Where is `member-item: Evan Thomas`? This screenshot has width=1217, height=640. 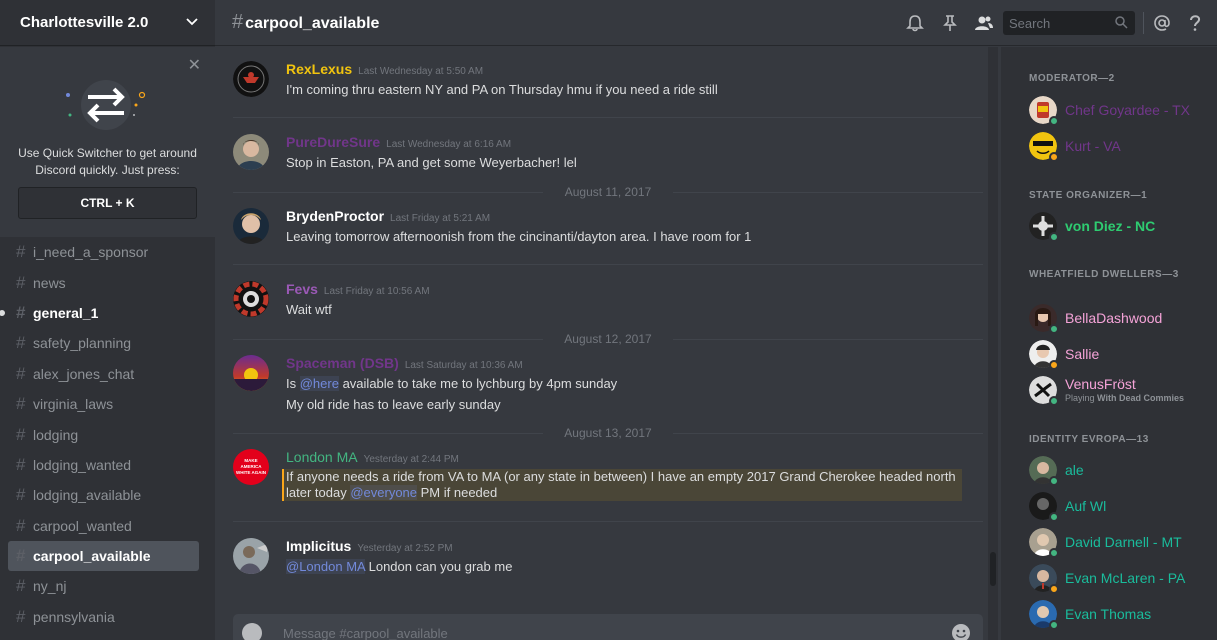 member-item: Evan Thomas is located at coordinates (1123, 614).